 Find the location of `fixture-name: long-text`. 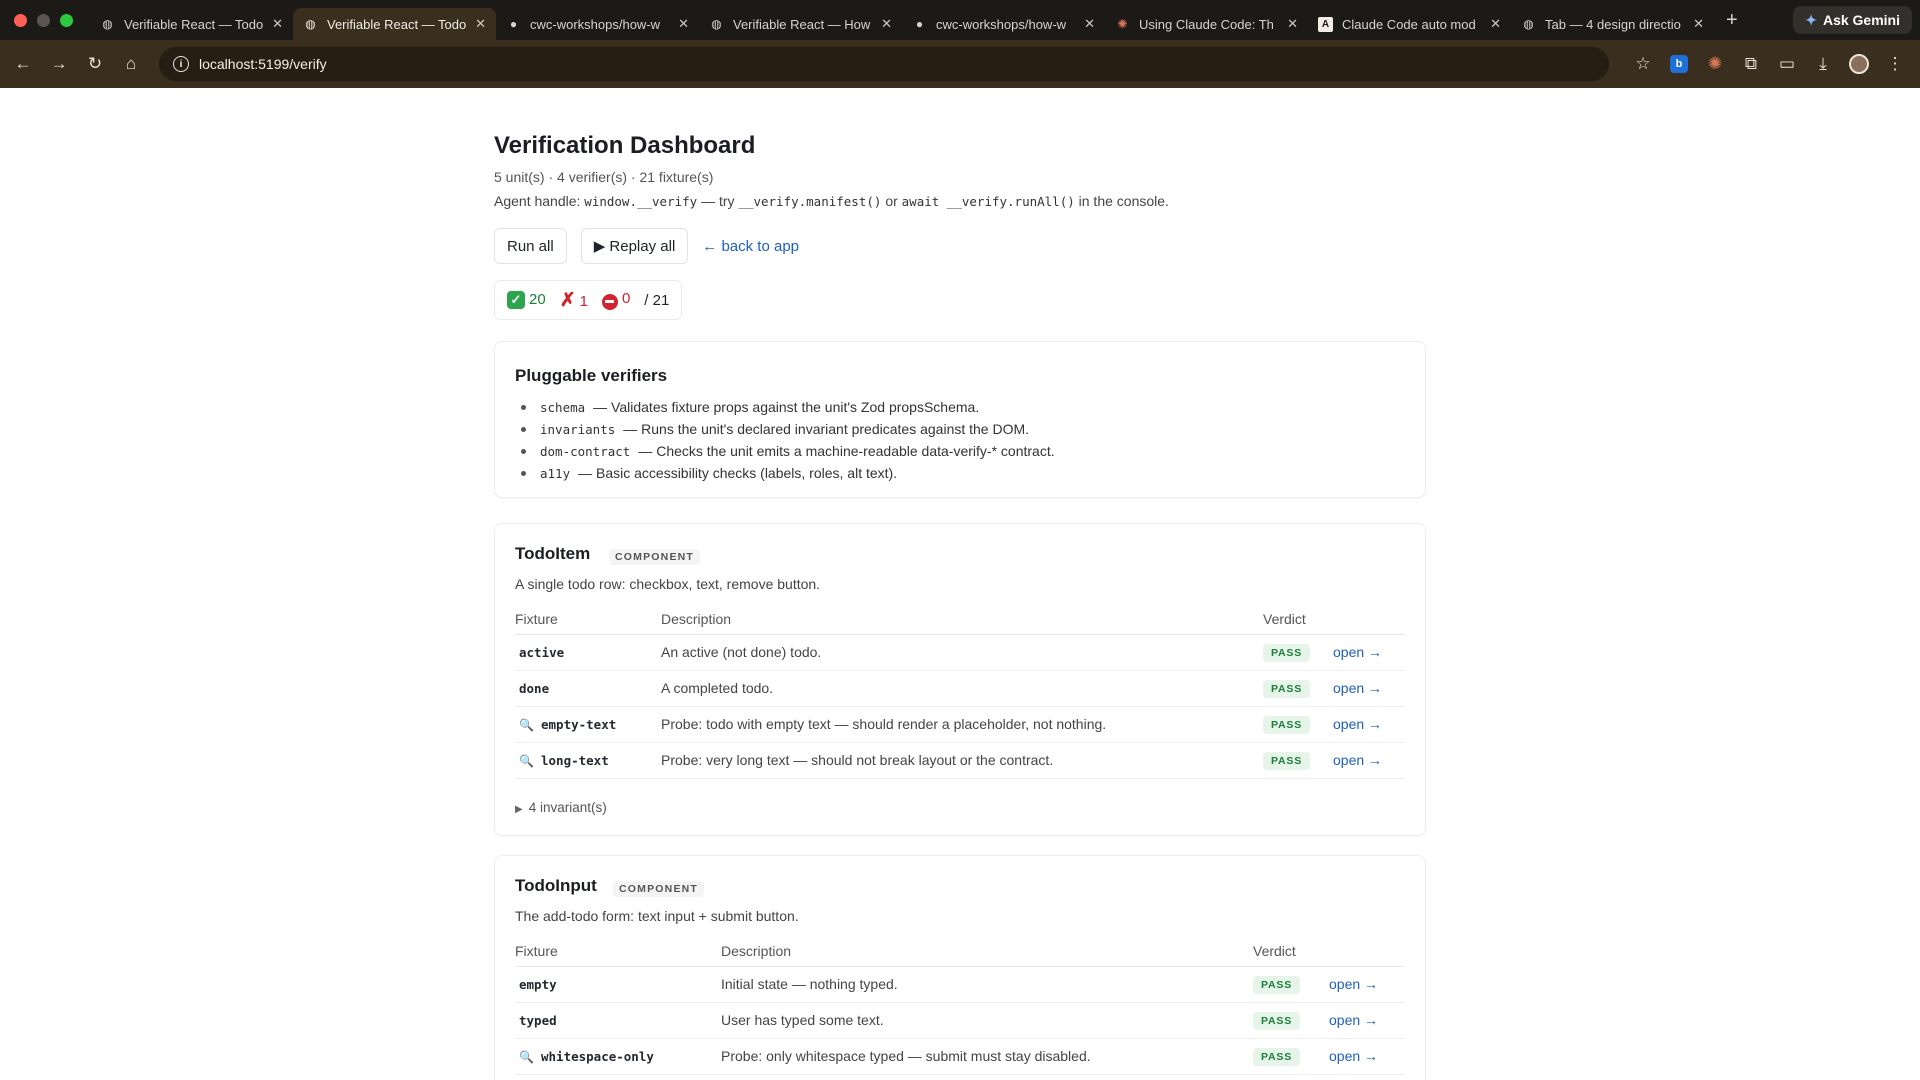

fixture-name: long-text is located at coordinates (575, 760).